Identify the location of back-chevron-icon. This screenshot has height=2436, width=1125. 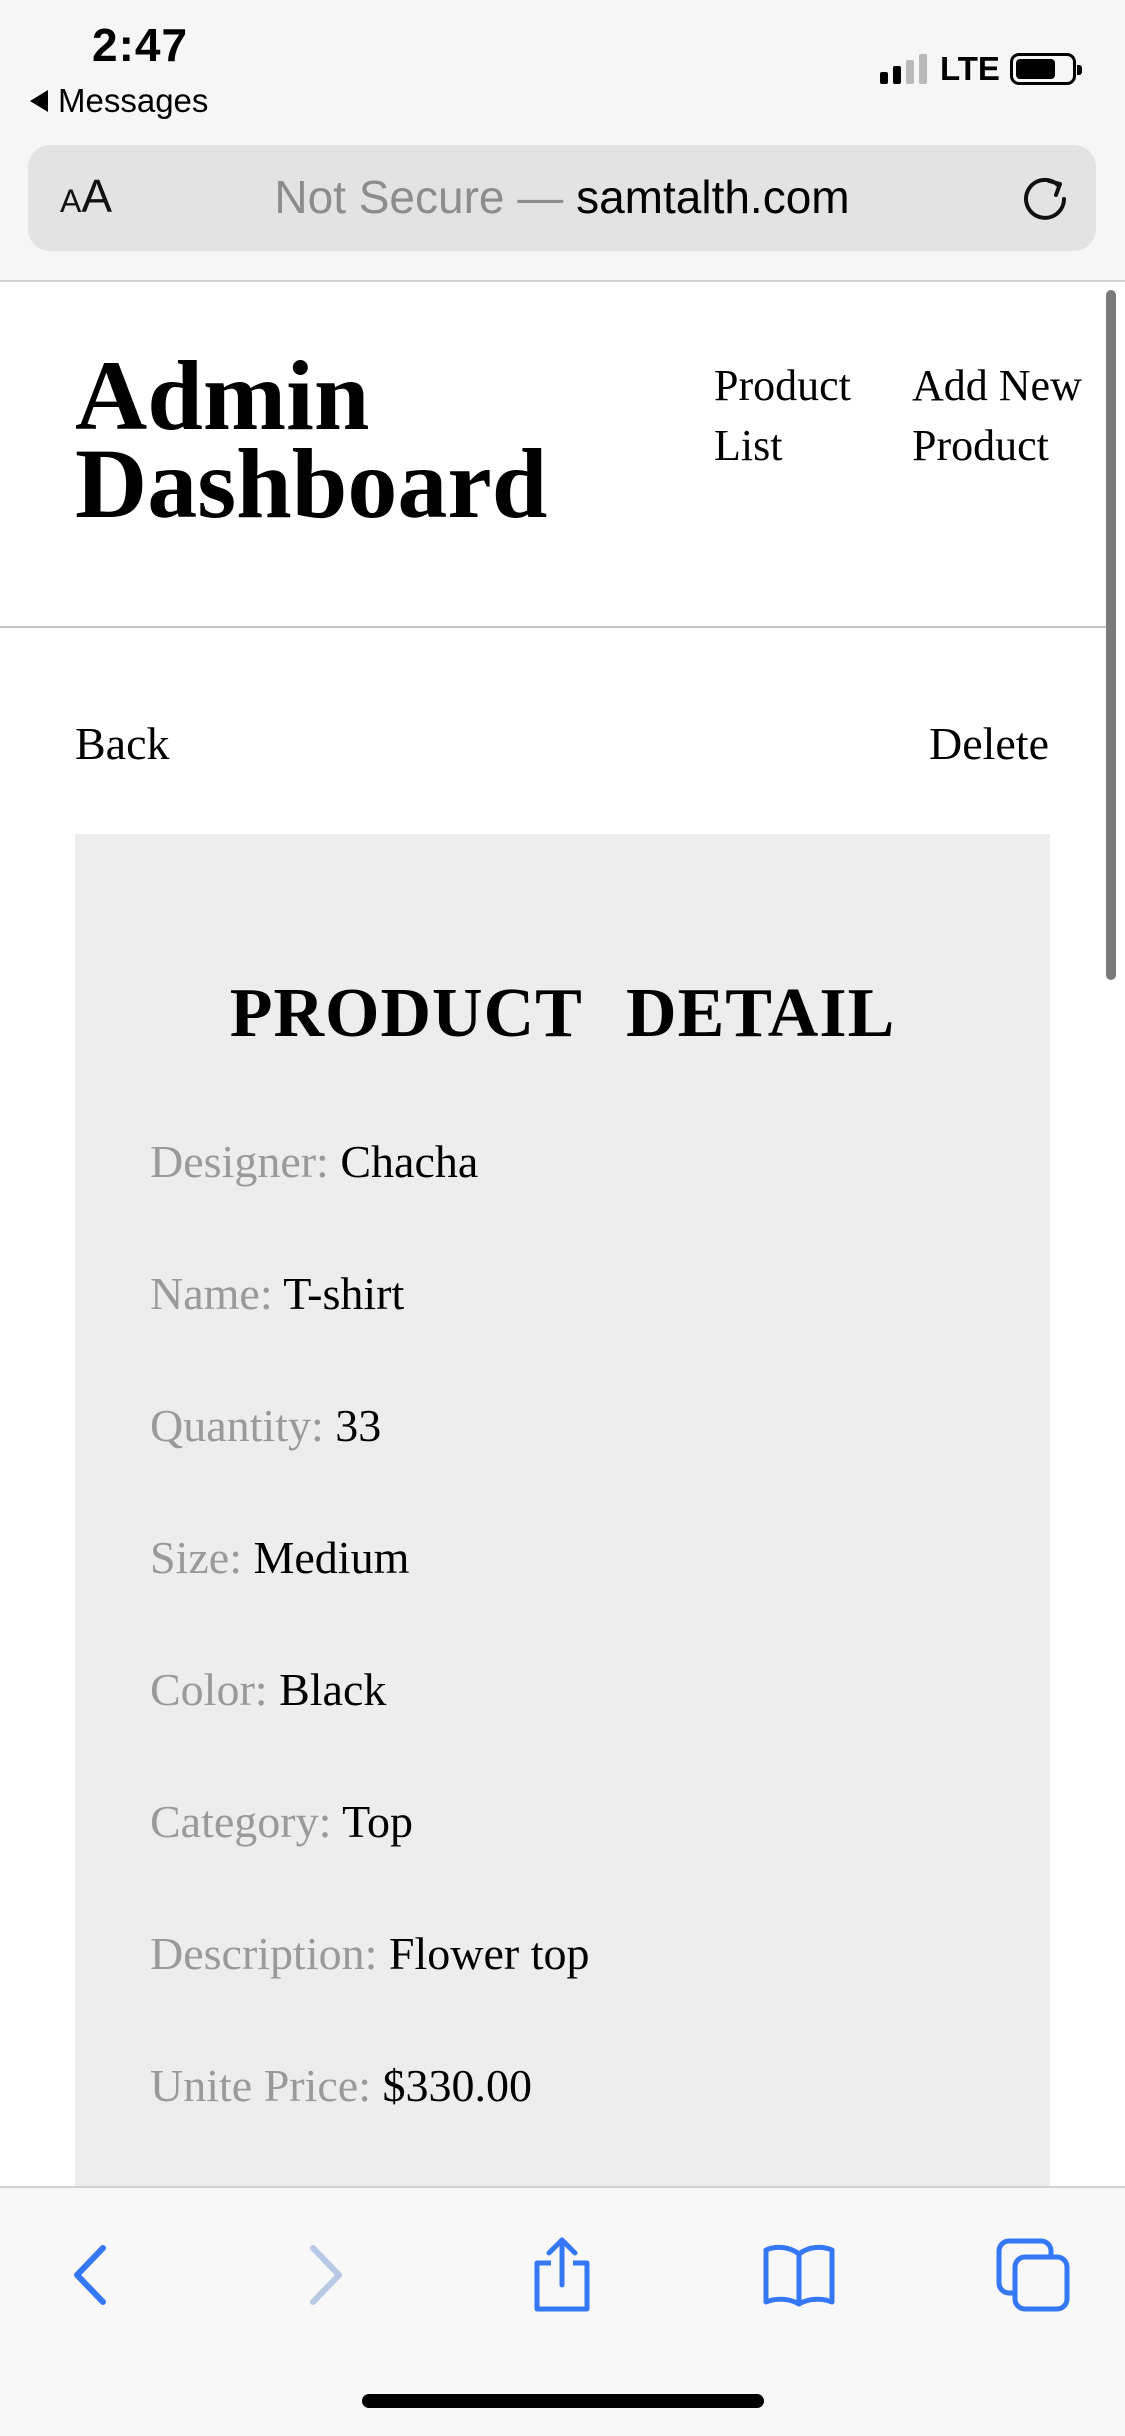
(90, 2275).